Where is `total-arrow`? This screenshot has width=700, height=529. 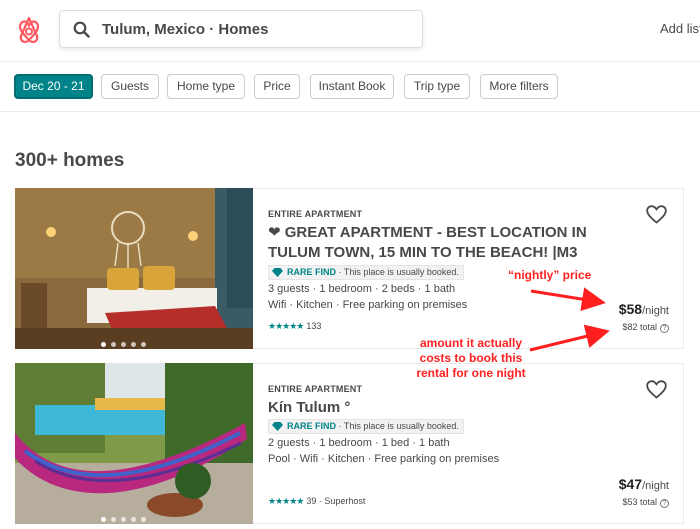 total-arrow is located at coordinates (569, 338).